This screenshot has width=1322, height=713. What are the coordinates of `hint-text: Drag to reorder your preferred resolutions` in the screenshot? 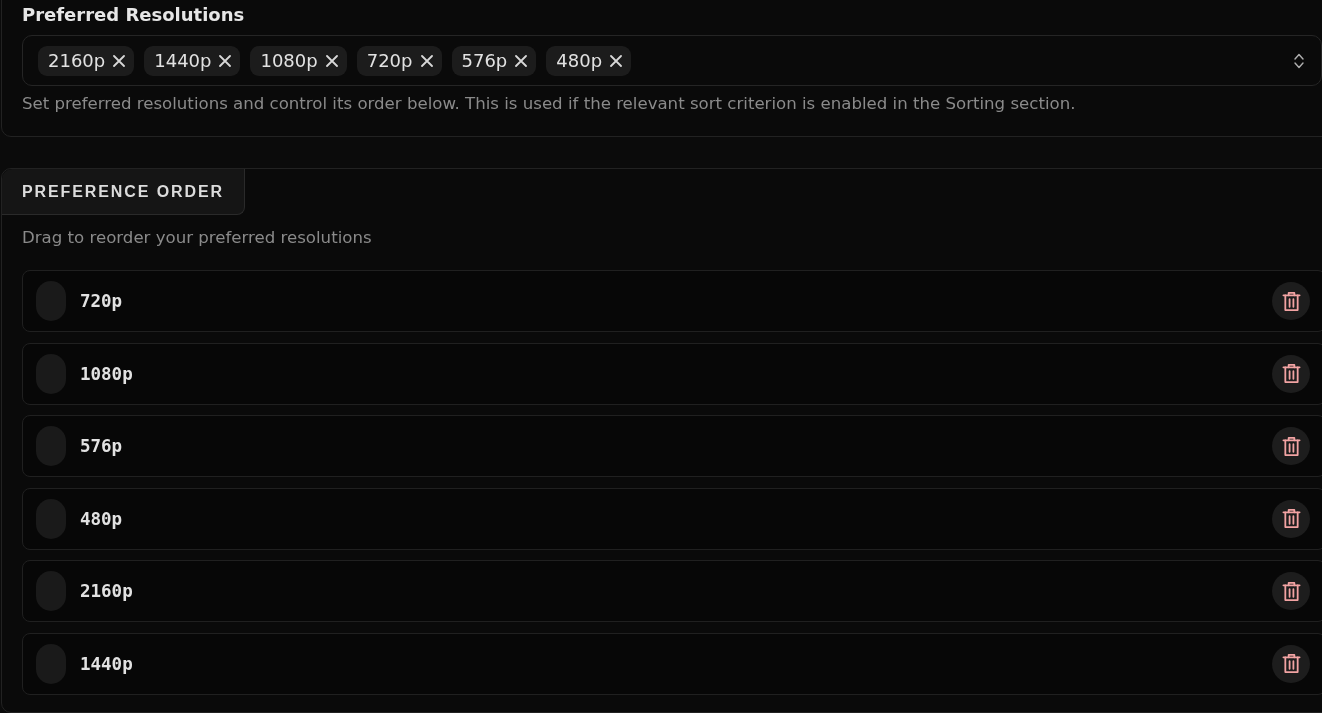 It's located at (197, 238).